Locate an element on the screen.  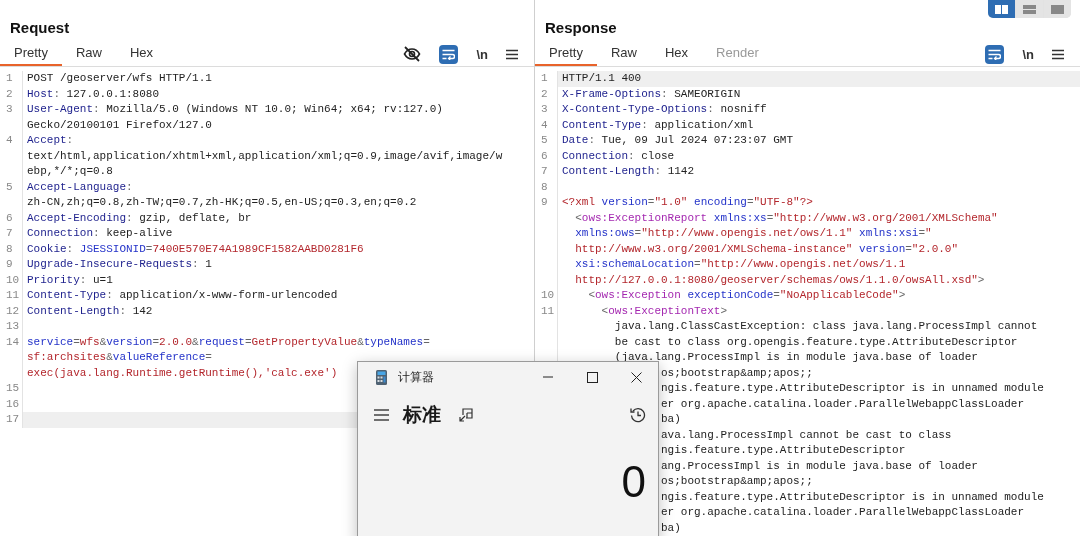
code-line: <ows:ExceptionText> is located at coordinates (664, 311).